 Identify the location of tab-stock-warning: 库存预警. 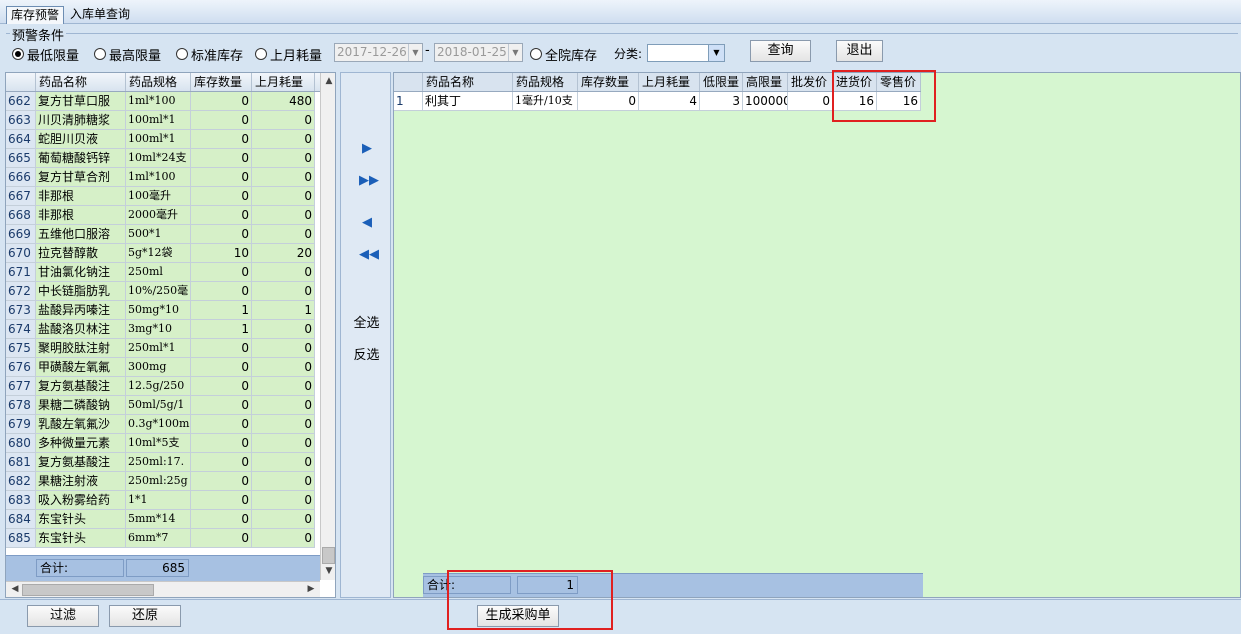
(35, 15).